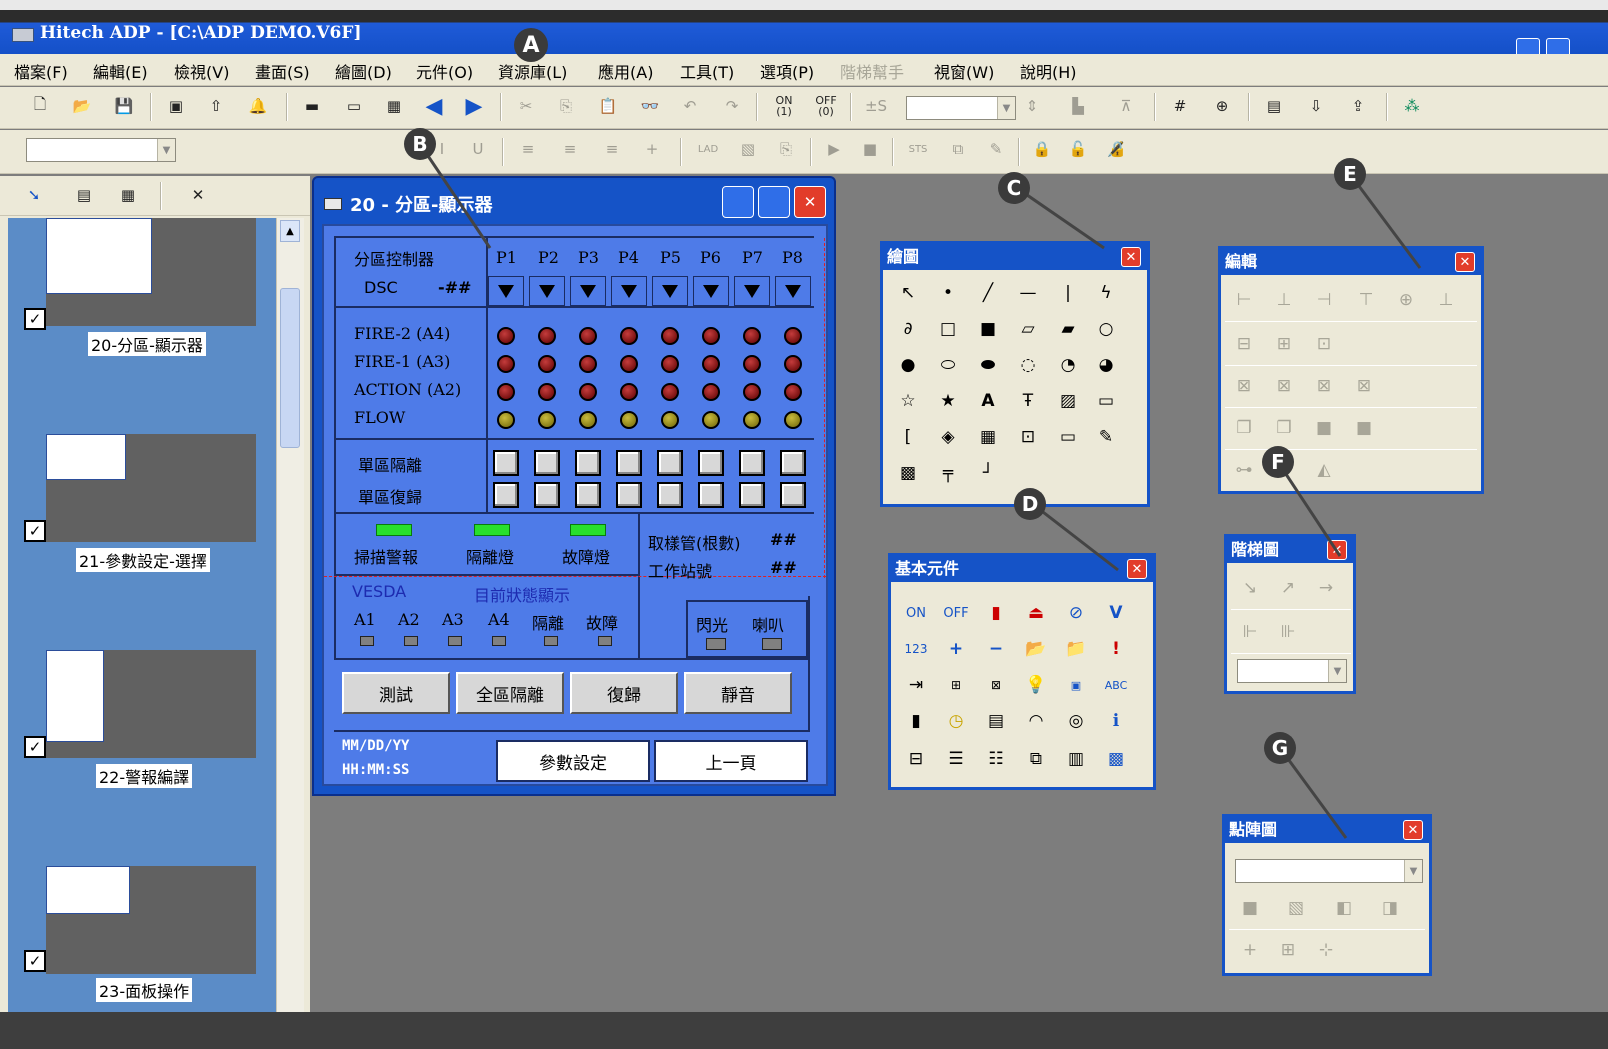 This screenshot has width=1608, height=1049. Describe the element at coordinates (1278, 462) in the screenshot. I see `annotation-f: F` at that location.